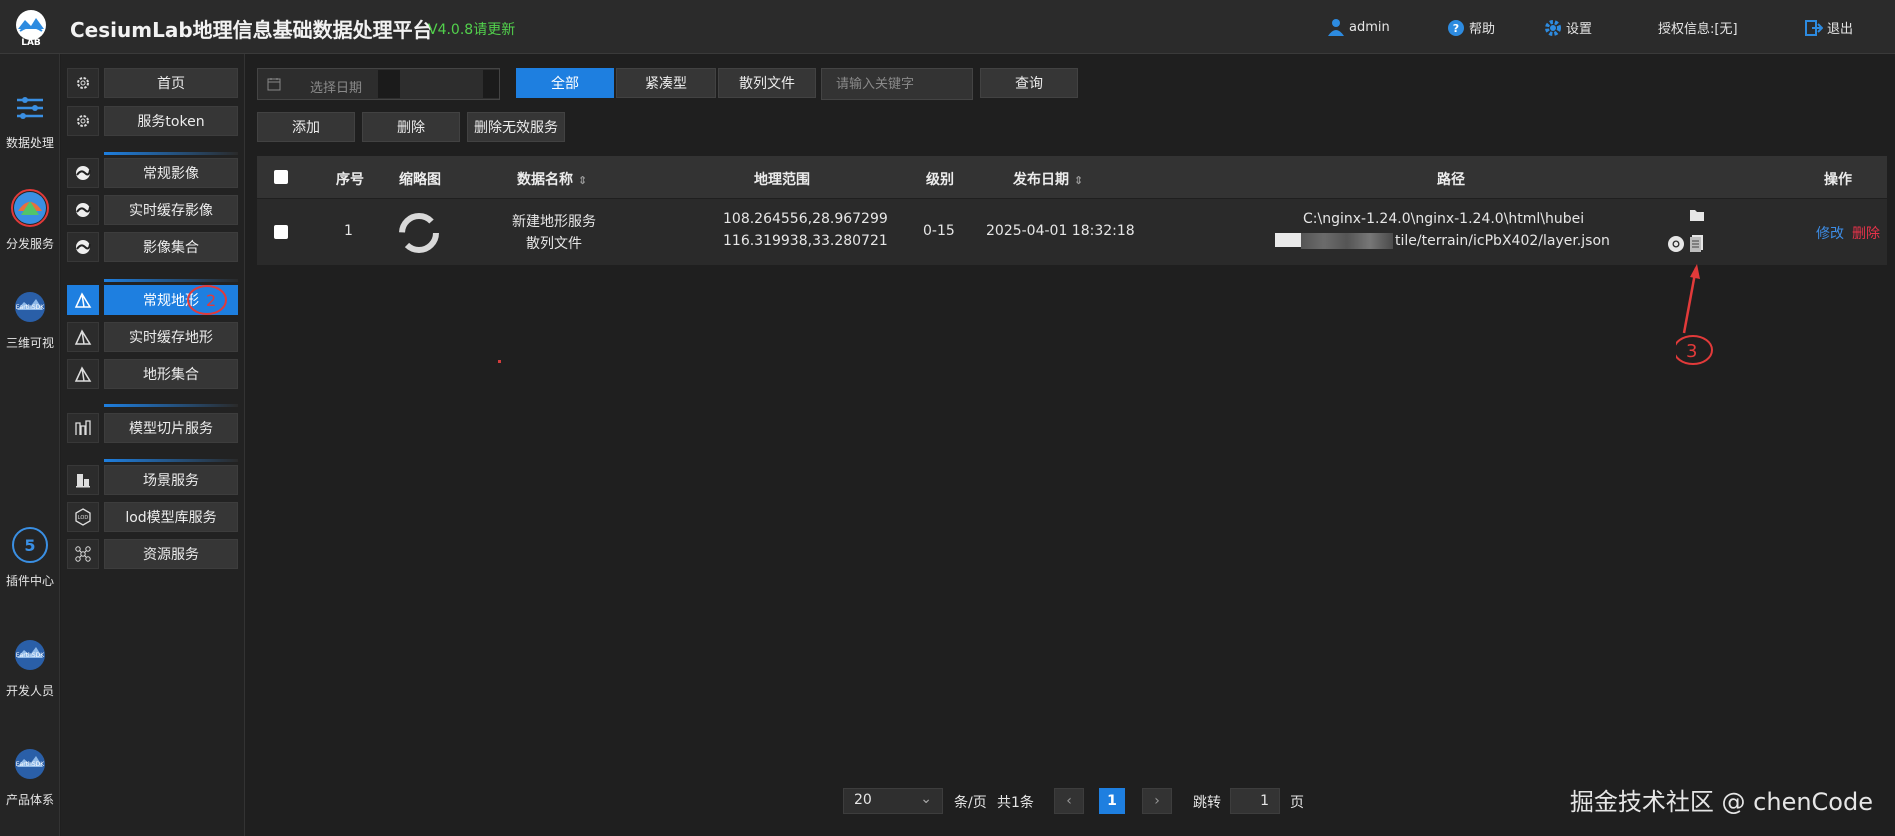 The height and width of the screenshot is (836, 1895). I want to click on sidebar-item-label: 场景服务, so click(171, 480).